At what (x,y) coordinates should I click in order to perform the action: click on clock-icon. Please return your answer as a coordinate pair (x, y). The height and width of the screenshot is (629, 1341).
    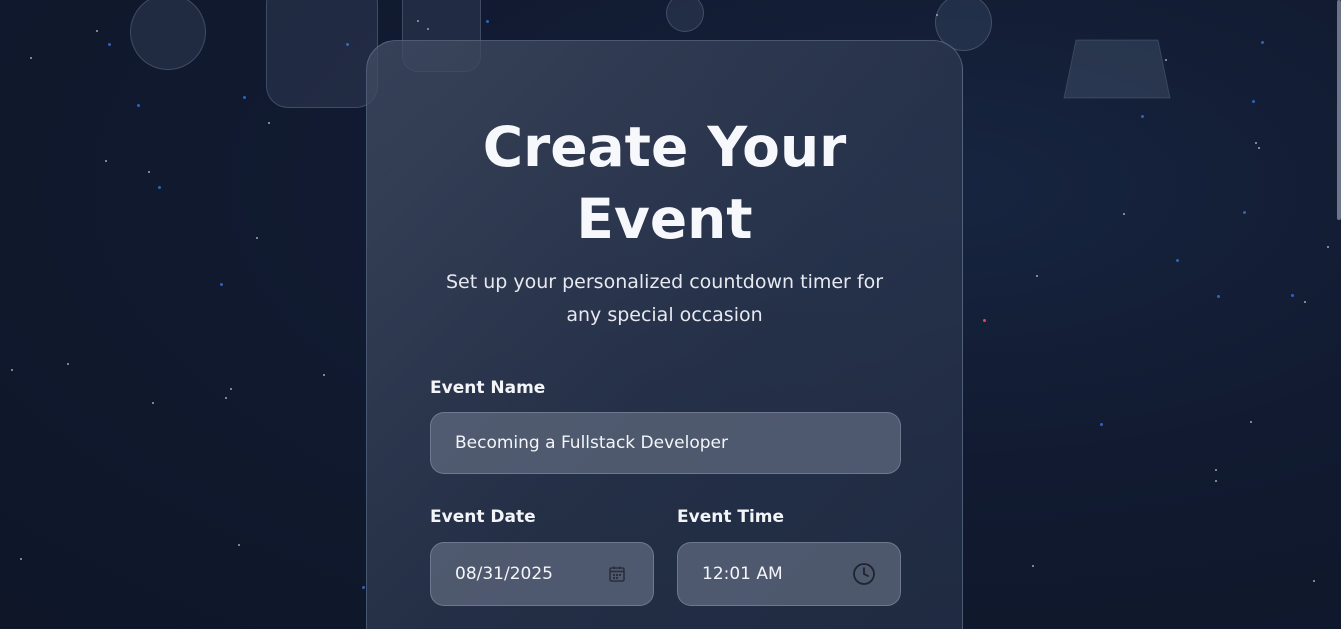
    Looking at the image, I should click on (864, 574).